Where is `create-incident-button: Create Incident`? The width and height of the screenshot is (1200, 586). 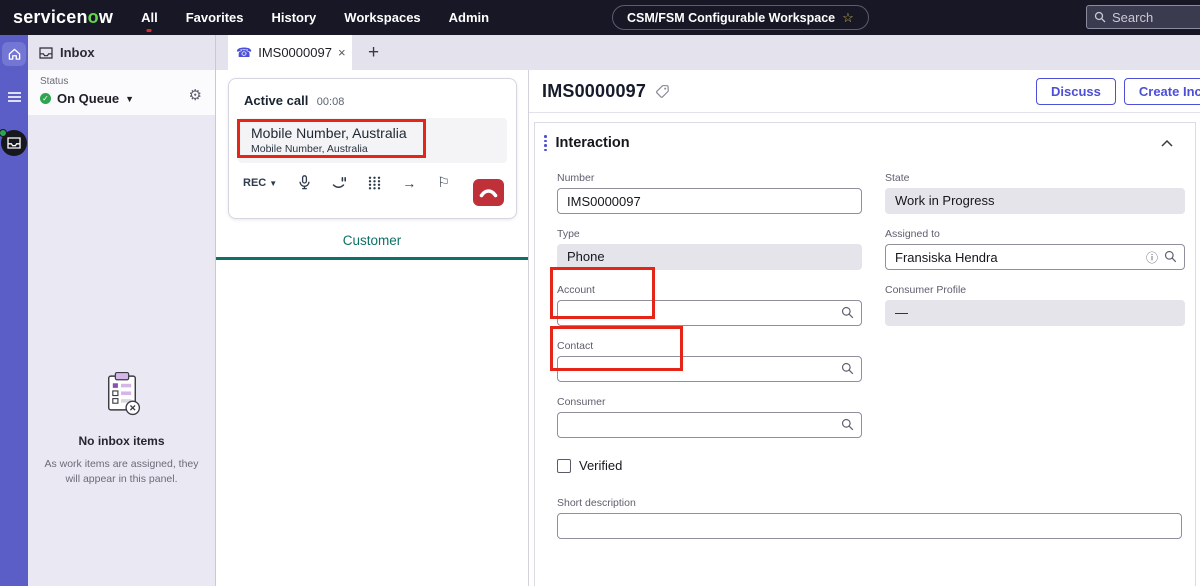
create-incident-button: Create Incident is located at coordinates (1161, 91).